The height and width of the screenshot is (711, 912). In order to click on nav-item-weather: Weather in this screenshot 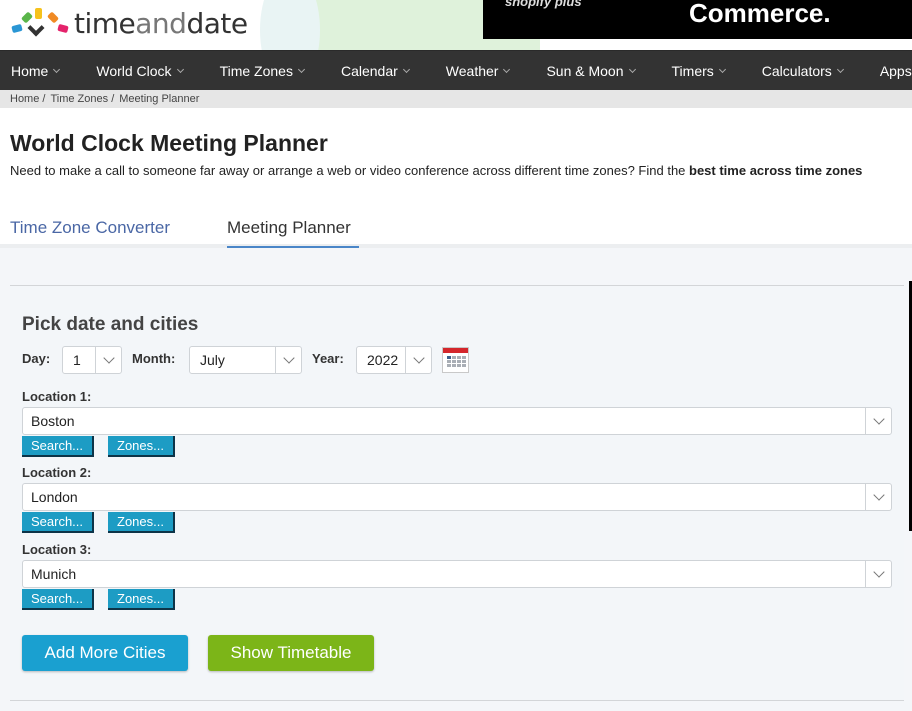, I will do `click(478, 71)`.